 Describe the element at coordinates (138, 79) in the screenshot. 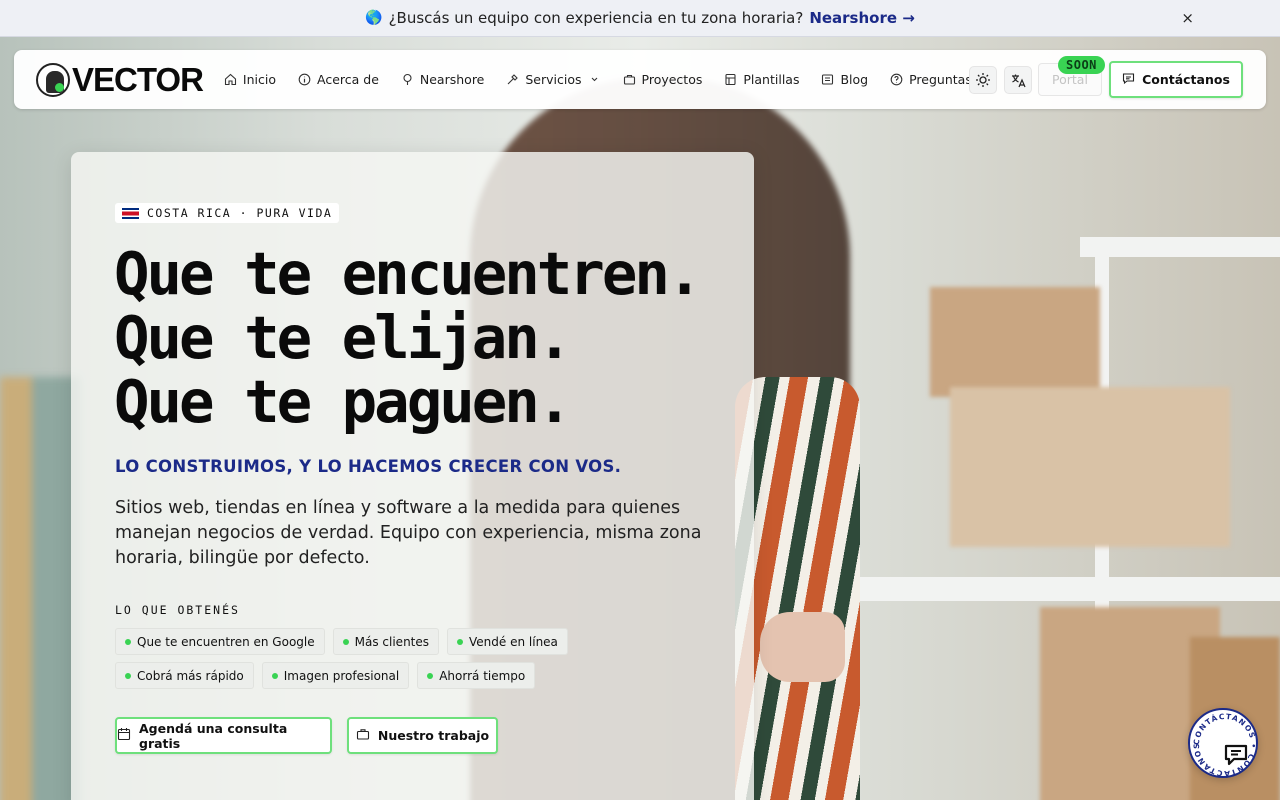

I see `logo-wordmark: VECTOR` at that location.